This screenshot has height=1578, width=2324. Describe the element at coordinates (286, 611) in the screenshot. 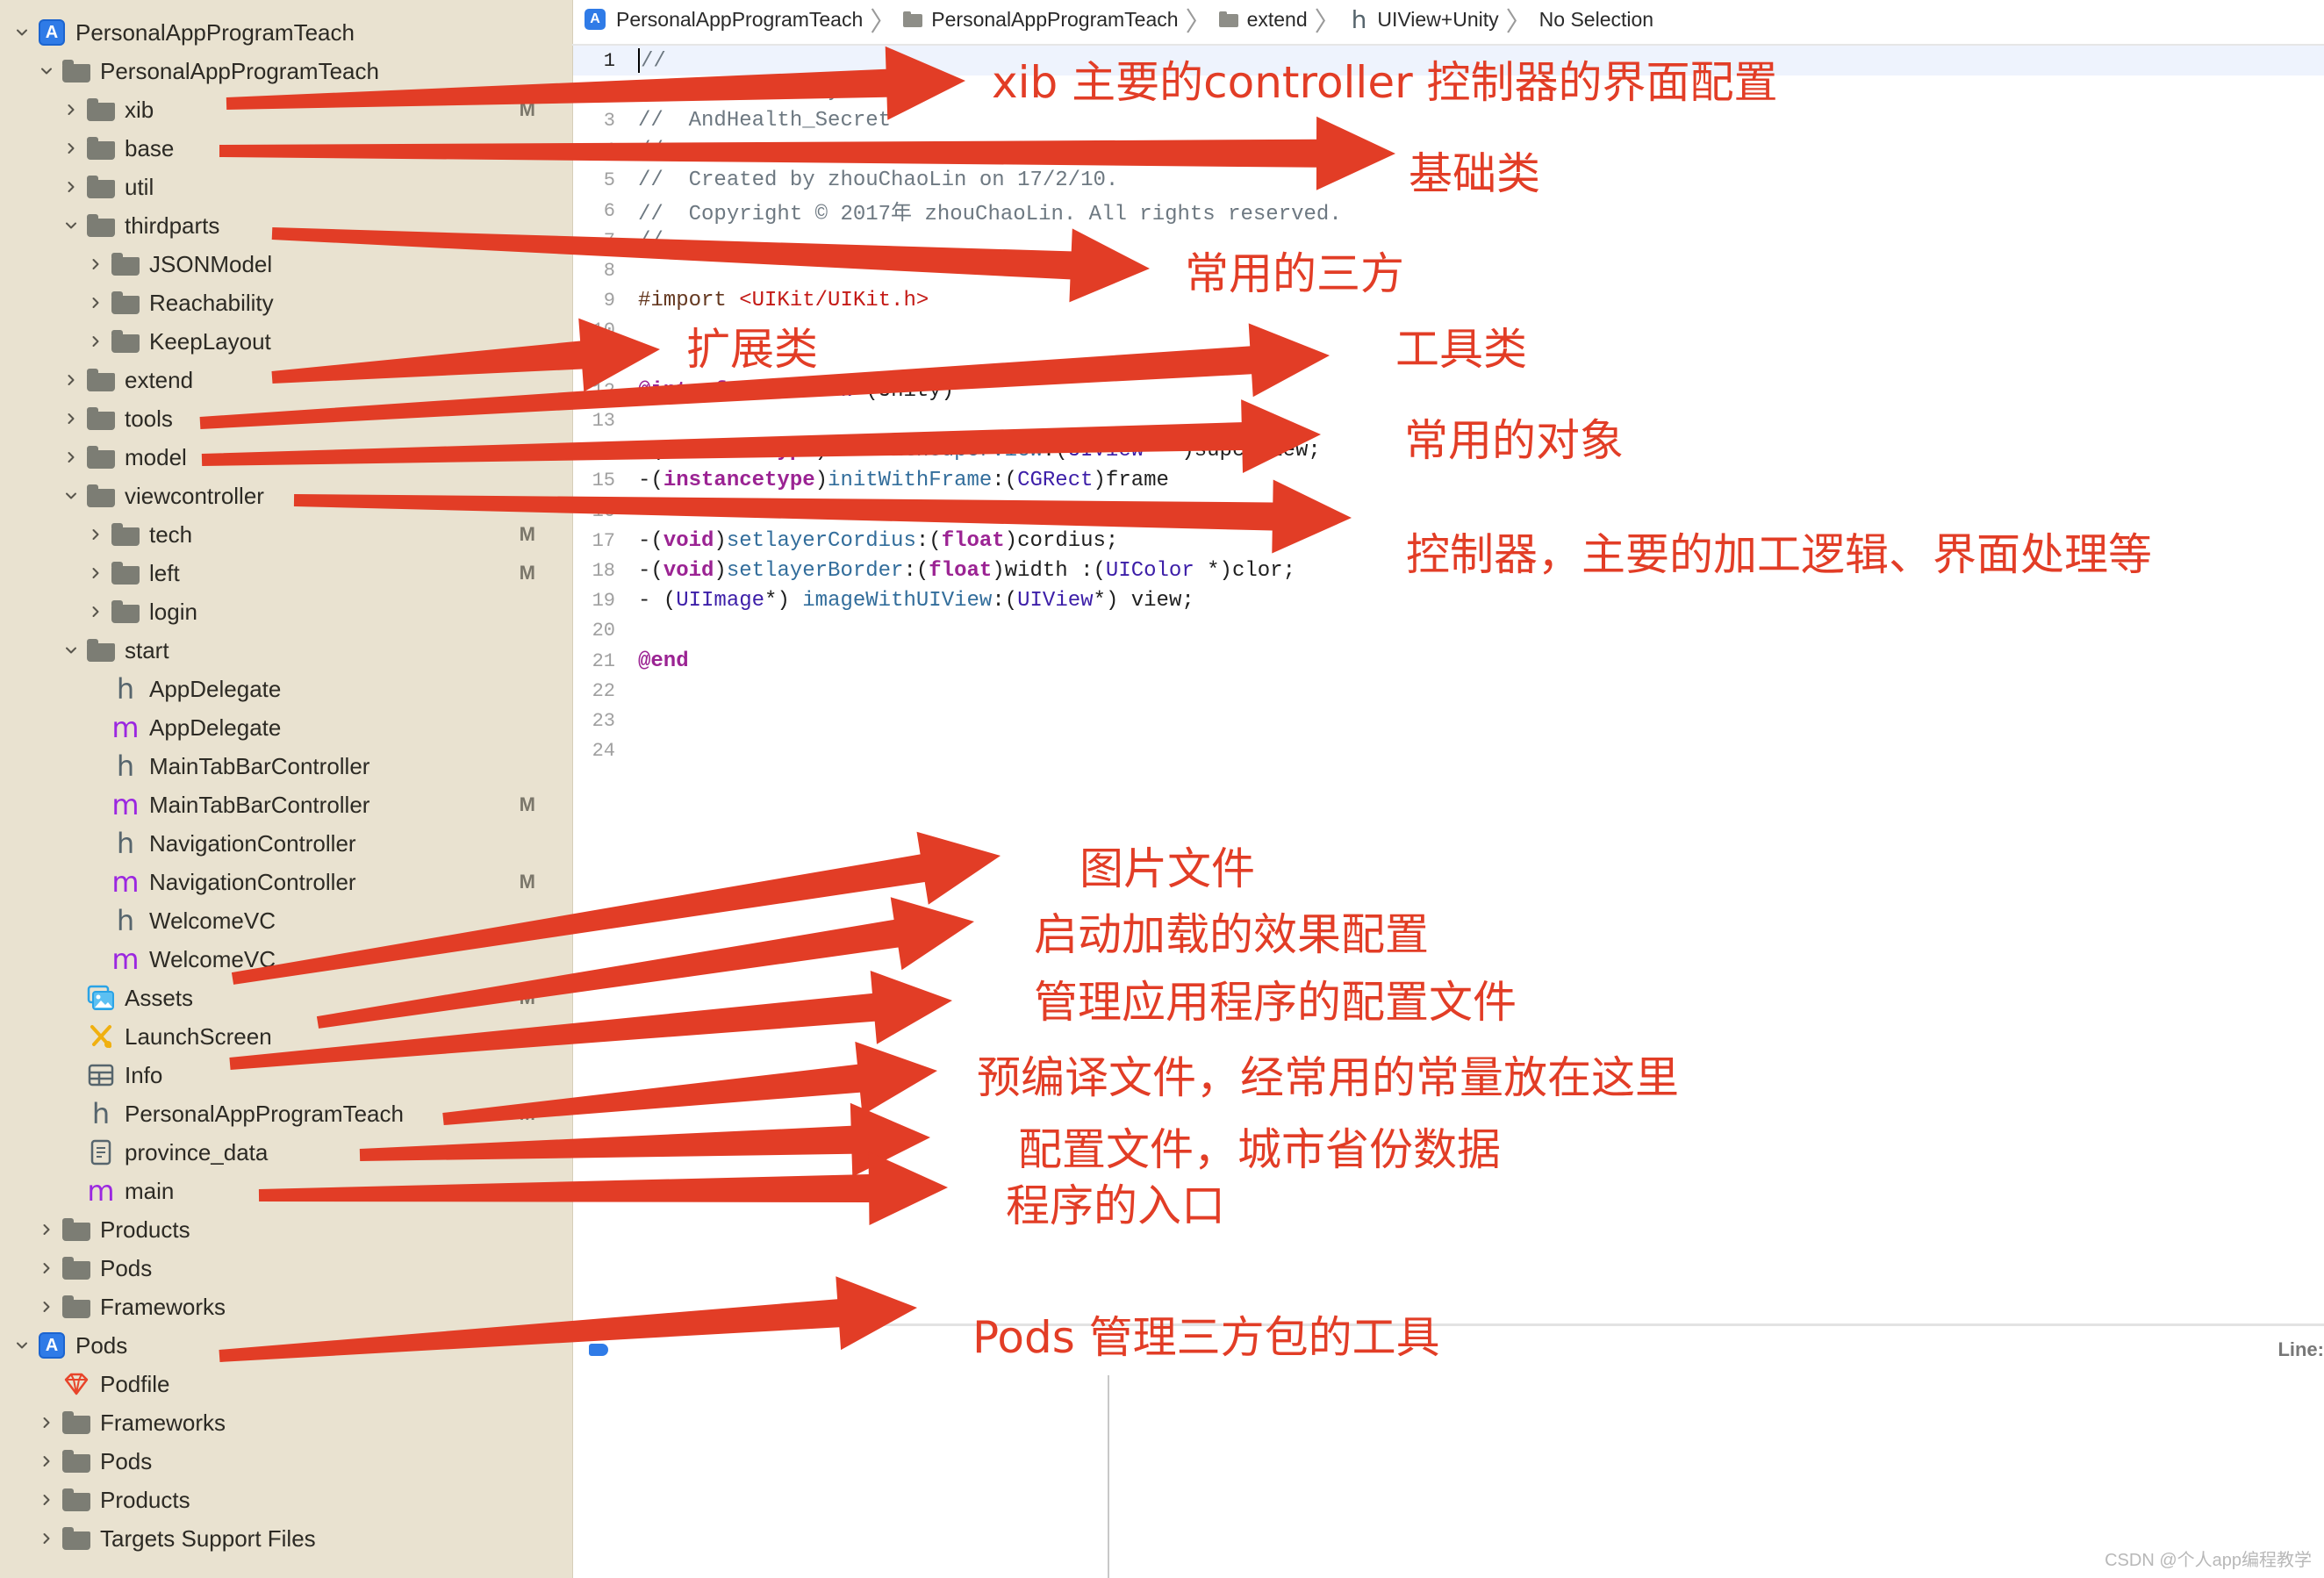

I see `navigator-row: login` at that location.